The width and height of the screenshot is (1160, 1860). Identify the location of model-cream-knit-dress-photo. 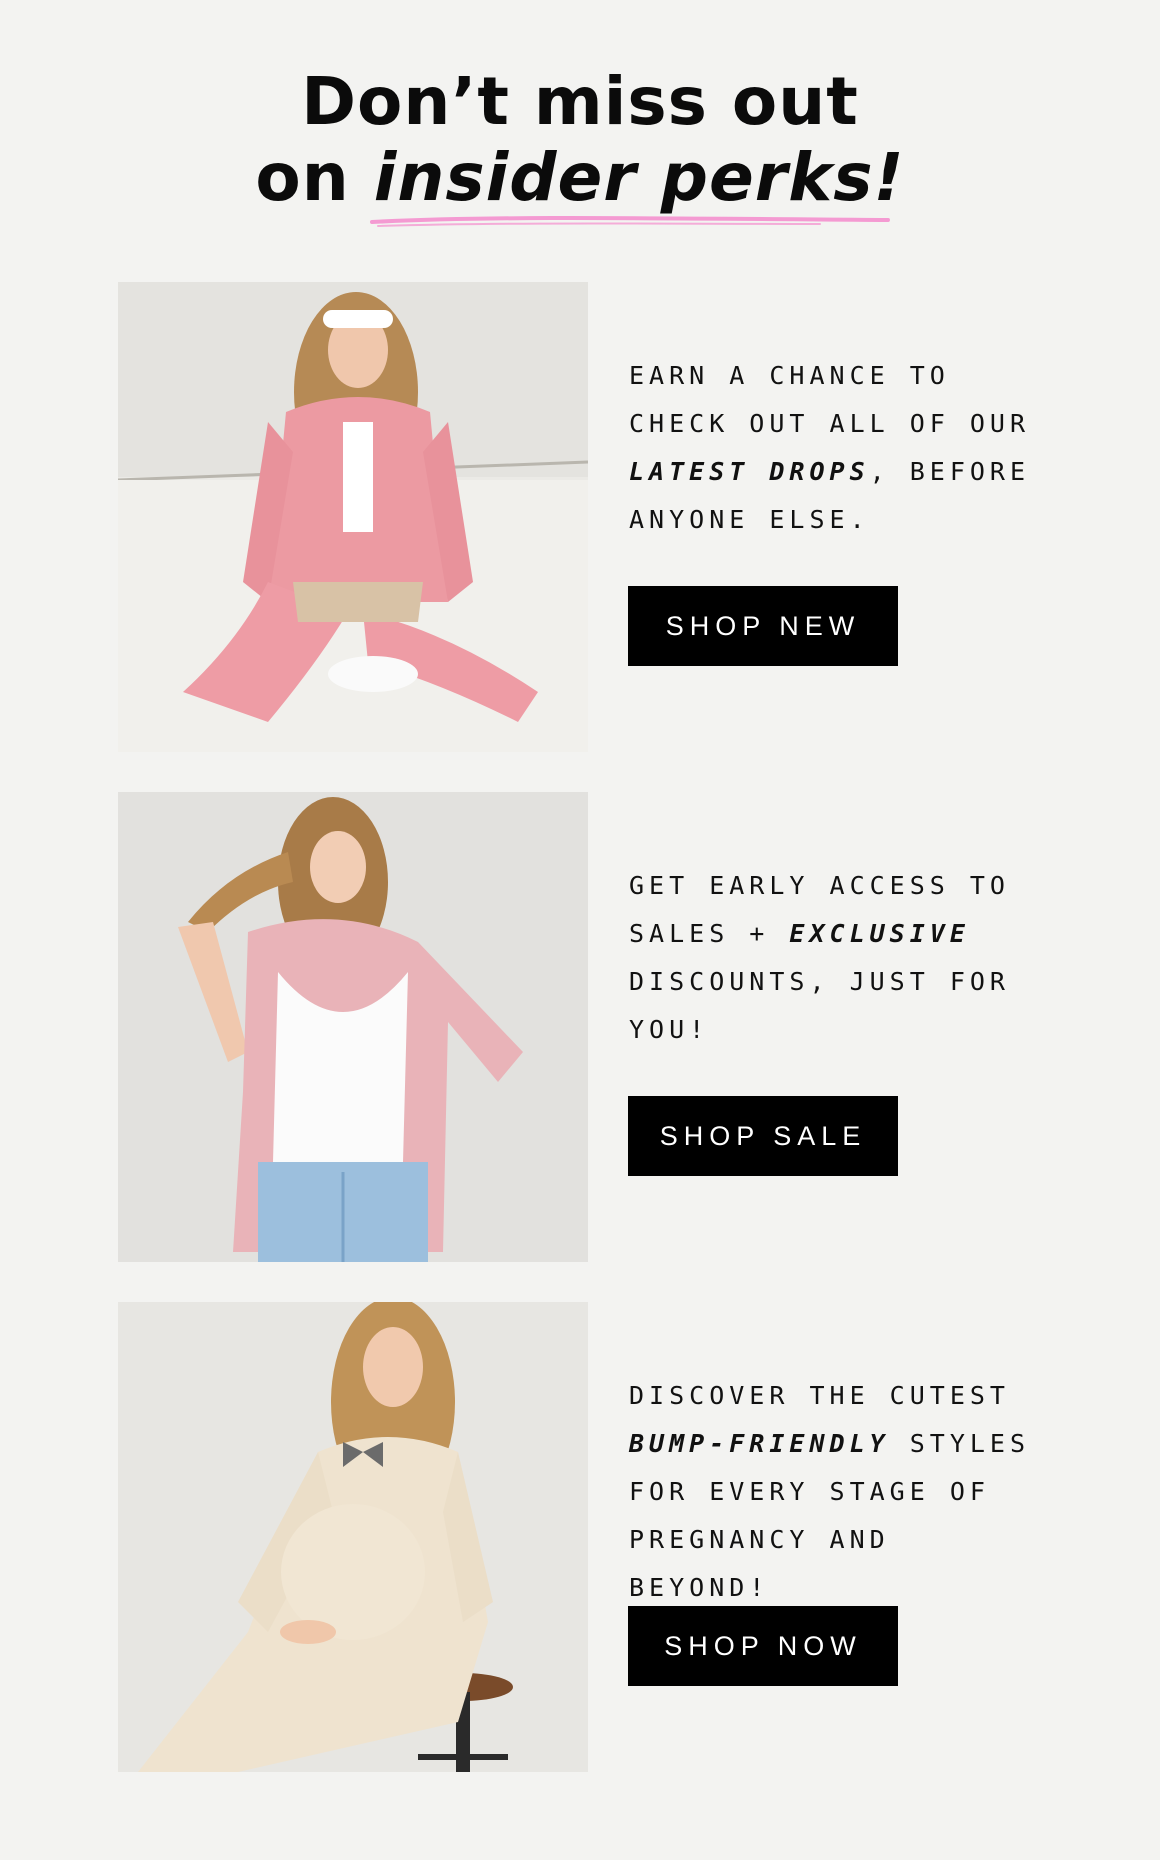
(353, 1537).